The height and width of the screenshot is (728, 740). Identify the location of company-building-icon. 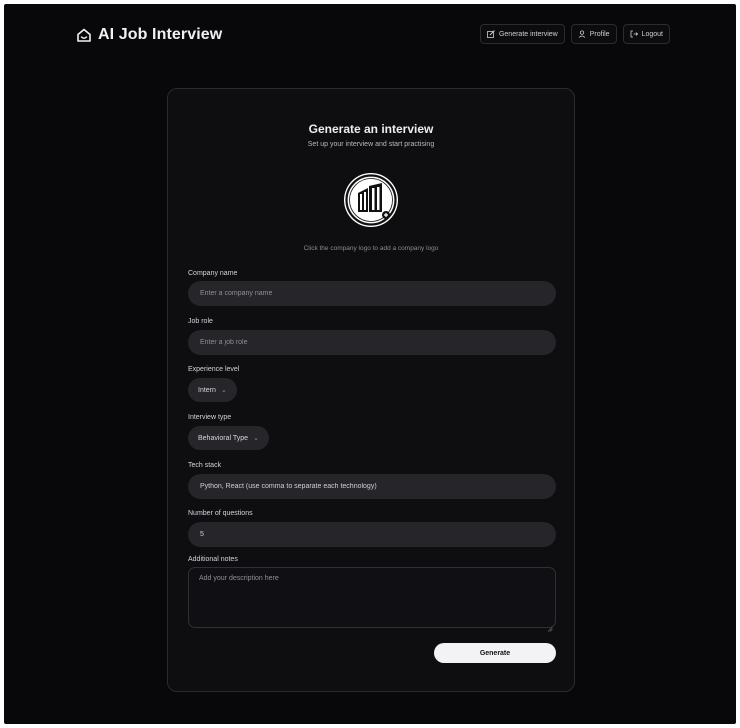
(371, 200).